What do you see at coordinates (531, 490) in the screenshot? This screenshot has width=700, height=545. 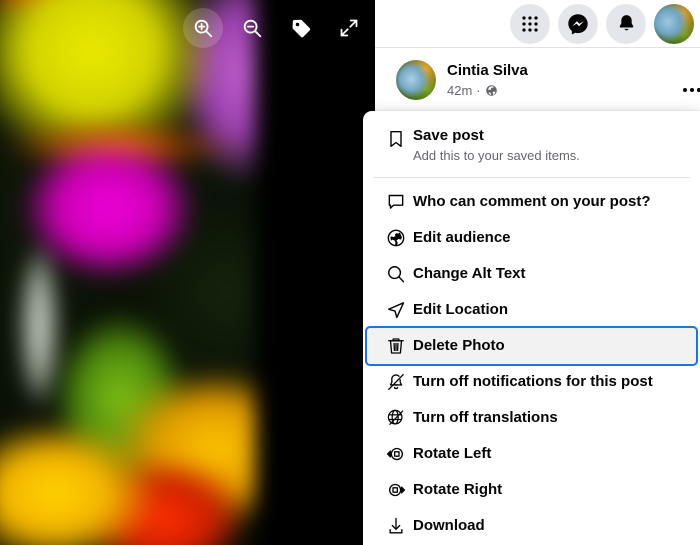 I see `menu-item-rotate-right: Rotate Right` at bounding box center [531, 490].